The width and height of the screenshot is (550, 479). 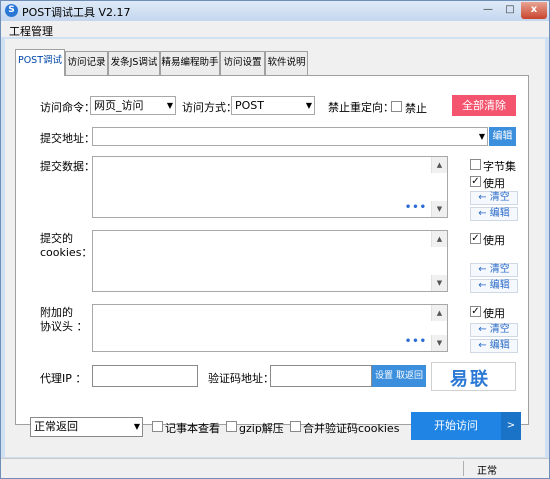 What do you see at coordinates (484, 105) in the screenshot?
I see `clear-all-button: 全部清除` at bounding box center [484, 105].